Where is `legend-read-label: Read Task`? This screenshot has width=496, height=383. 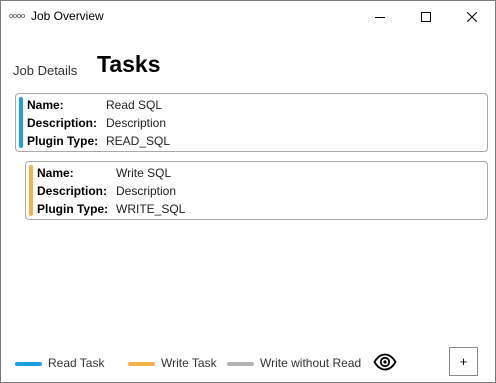
legend-read-label: Read Task is located at coordinates (76, 363).